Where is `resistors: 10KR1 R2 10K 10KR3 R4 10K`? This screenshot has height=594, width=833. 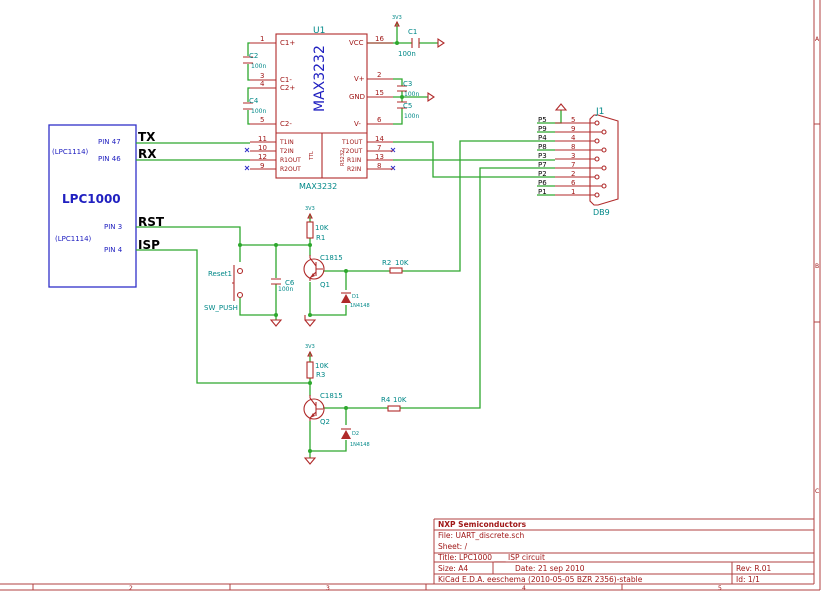
resistors: 10KR1 R2 10K 10KR3 R4 10K is located at coordinates (357, 316).